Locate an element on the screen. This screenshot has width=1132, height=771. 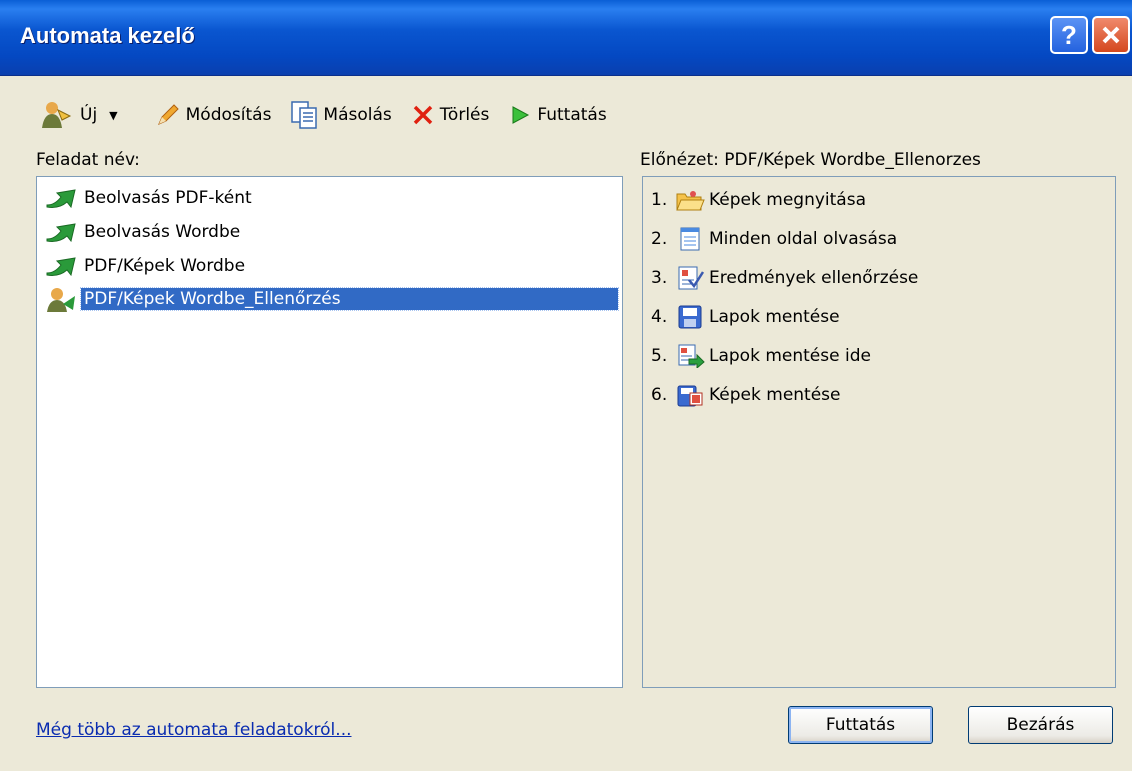
close-icon is located at coordinates (1111, 35).